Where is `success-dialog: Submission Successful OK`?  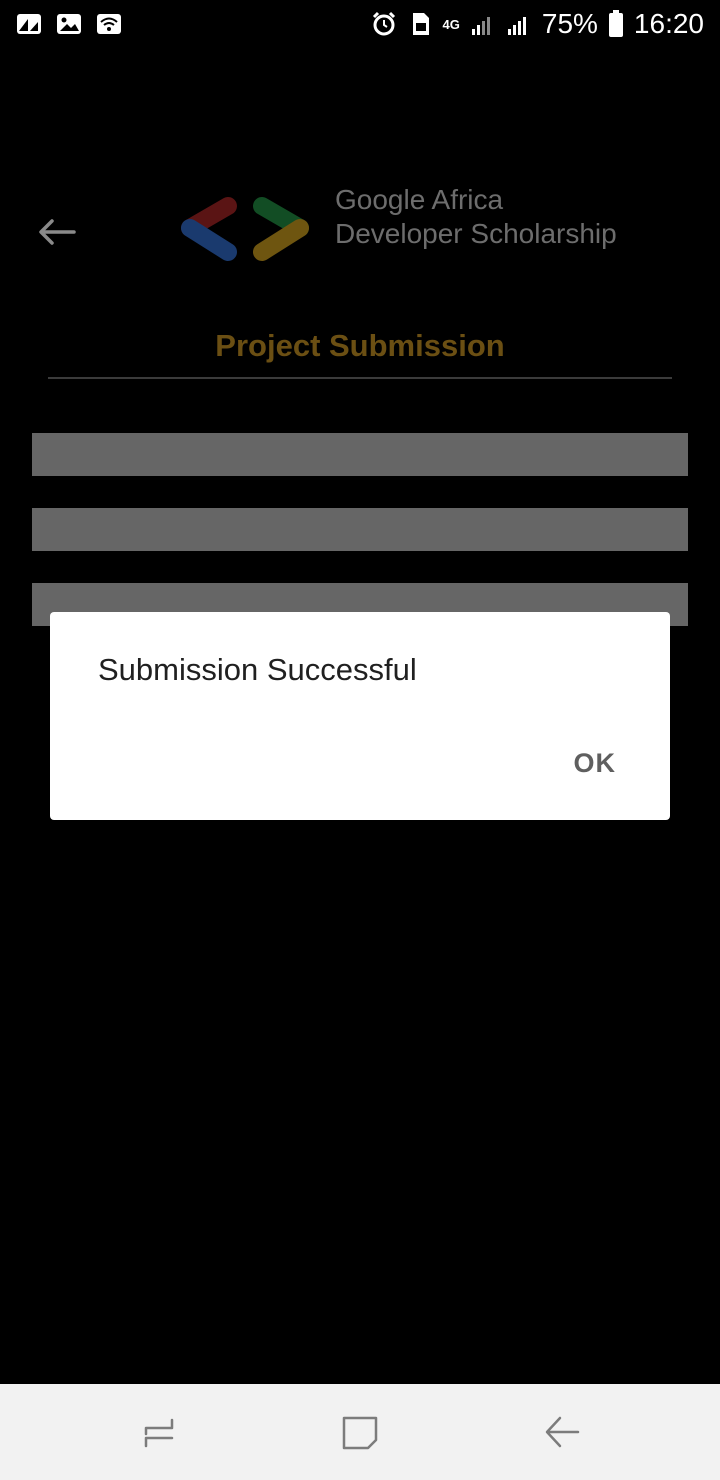
success-dialog: Submission Successful OK is located at coordinates (360, 716).